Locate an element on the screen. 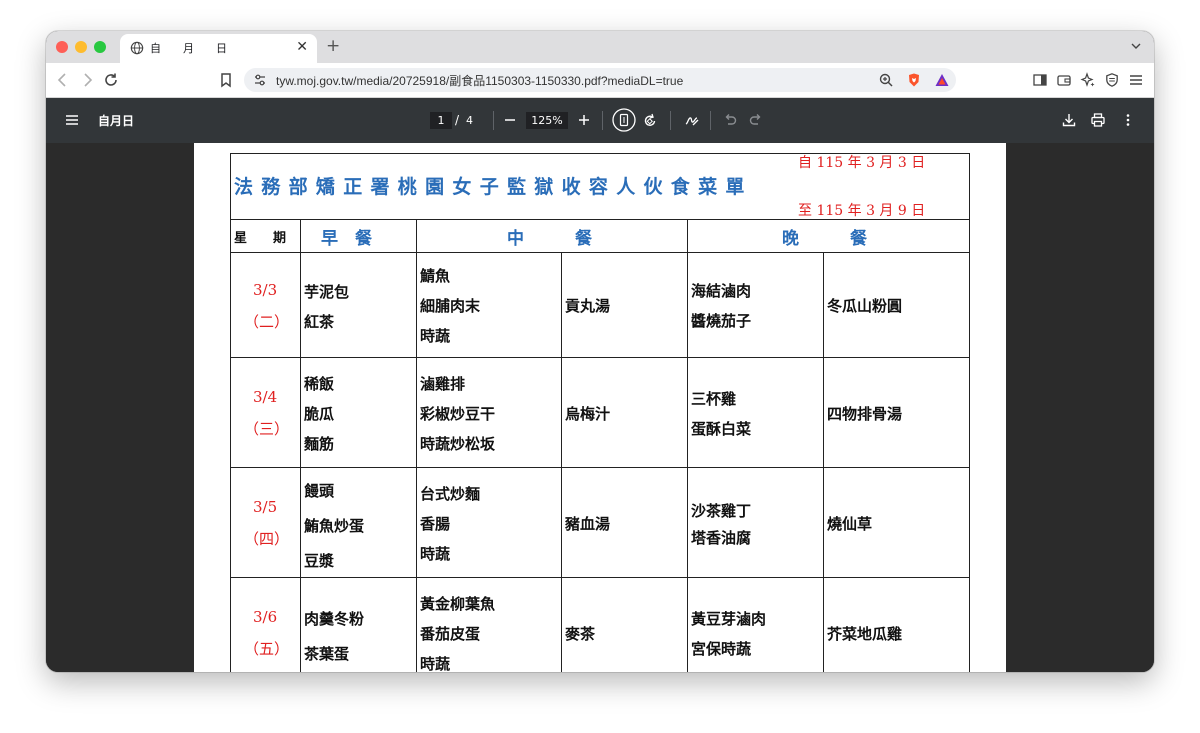 Image resolution: width=1200 pixels, height=733 pixels. zoom-icon is located at coordinates (886, 80).